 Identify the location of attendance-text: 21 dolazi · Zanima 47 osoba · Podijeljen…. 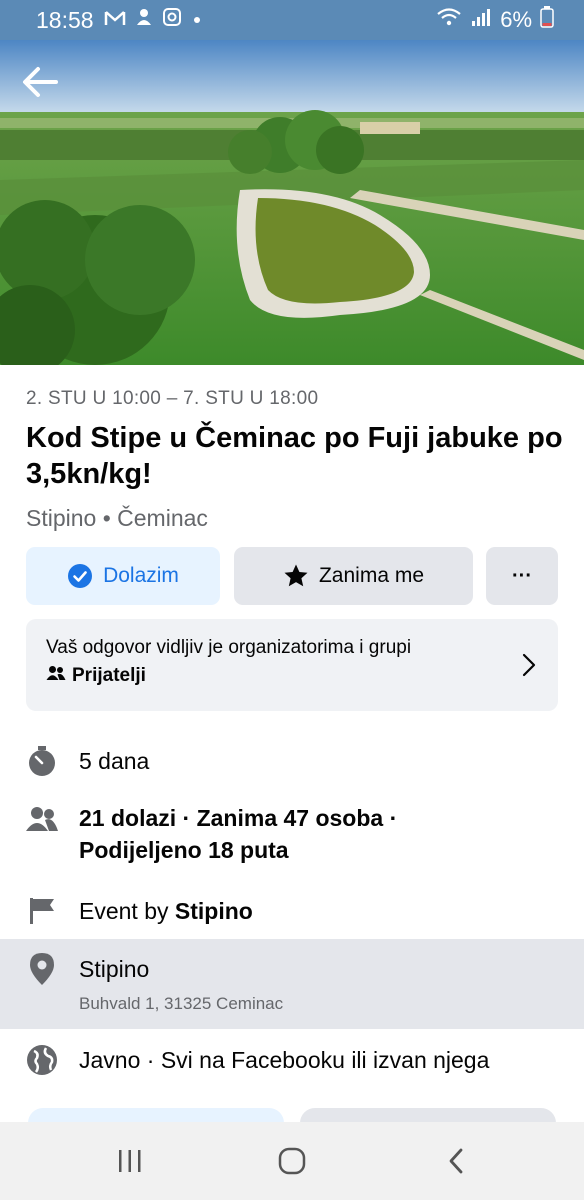
(238, 834).